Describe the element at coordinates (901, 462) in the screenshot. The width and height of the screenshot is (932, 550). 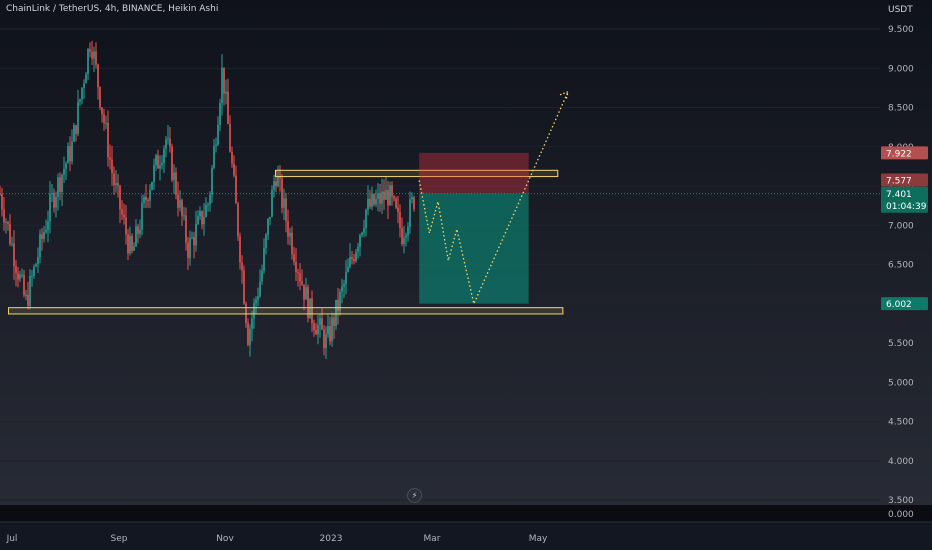
I see `y-tick-label: 4.000` at that location.